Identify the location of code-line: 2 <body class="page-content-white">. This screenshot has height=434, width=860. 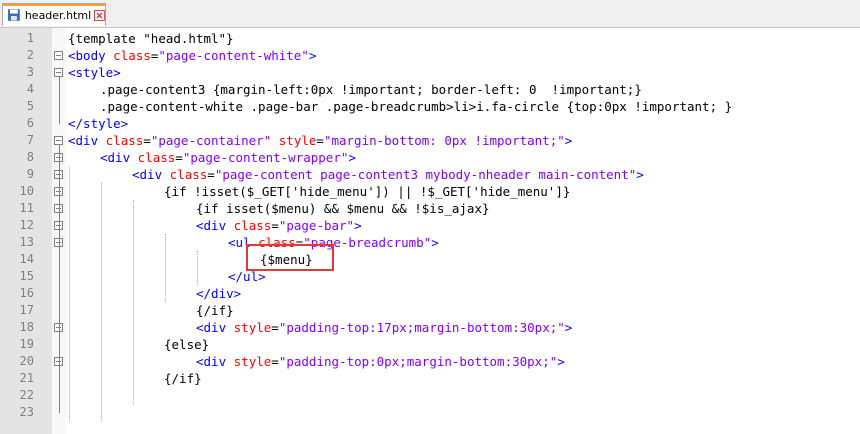
(430, 55).